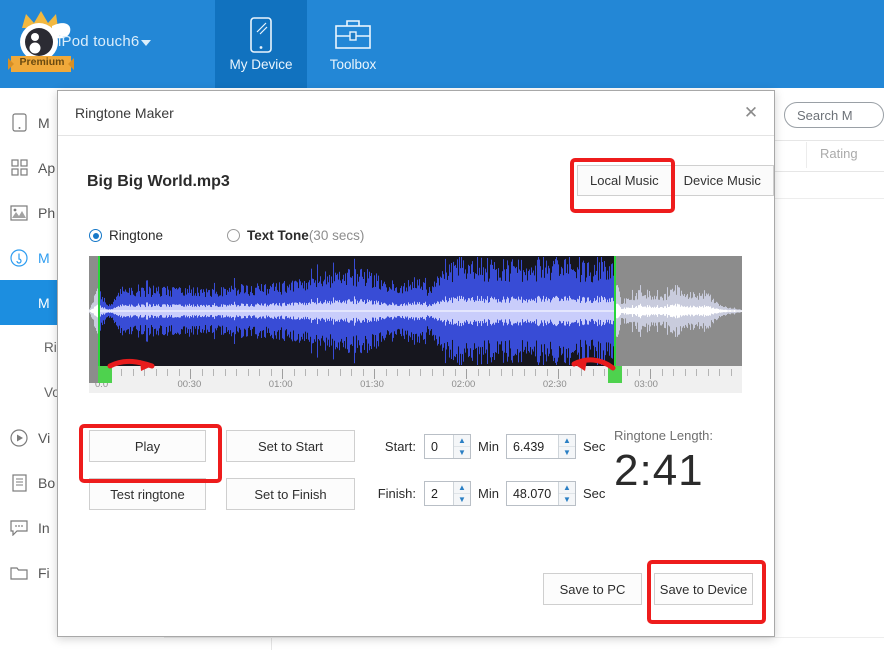 The image size is (884, 650). What do you see at coordinates (44, 527) in the screenshot?
I see `sidebar-item-9-label: In` at bounding box center [44, 527].